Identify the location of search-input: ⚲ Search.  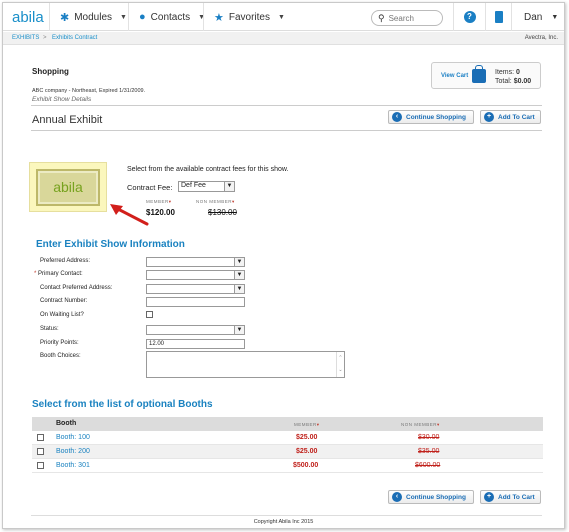
(407, 18).